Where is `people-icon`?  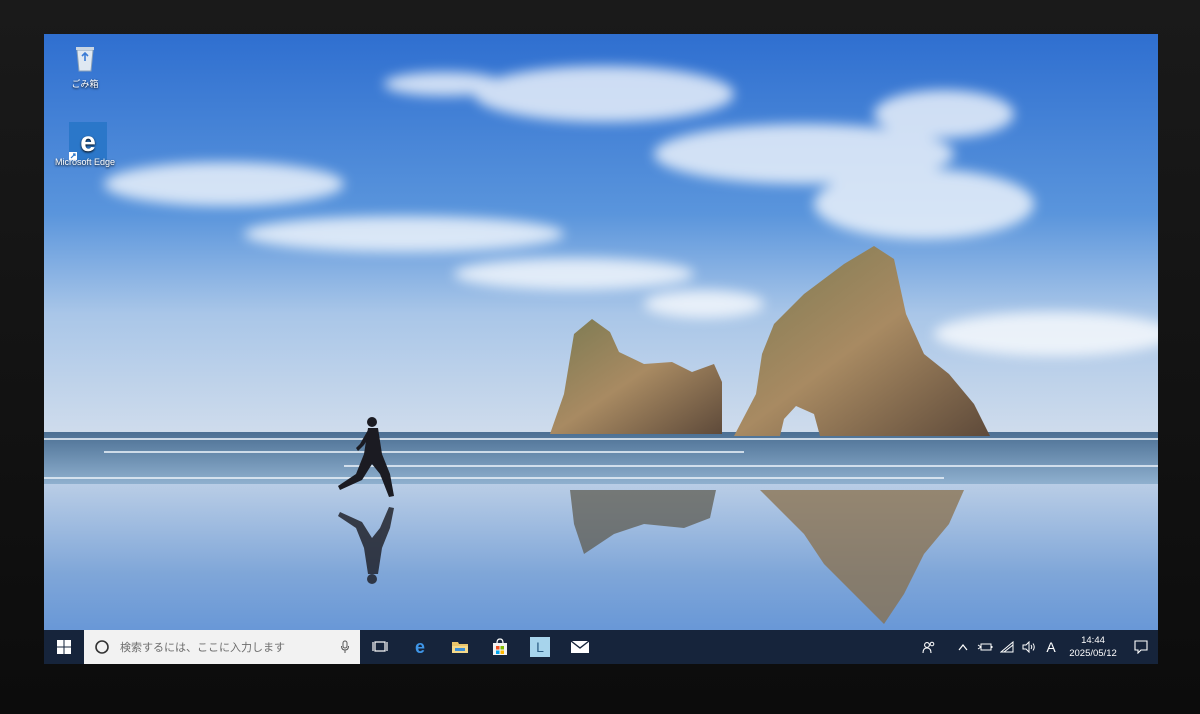
people-icon is located at coordinates (928, 647).